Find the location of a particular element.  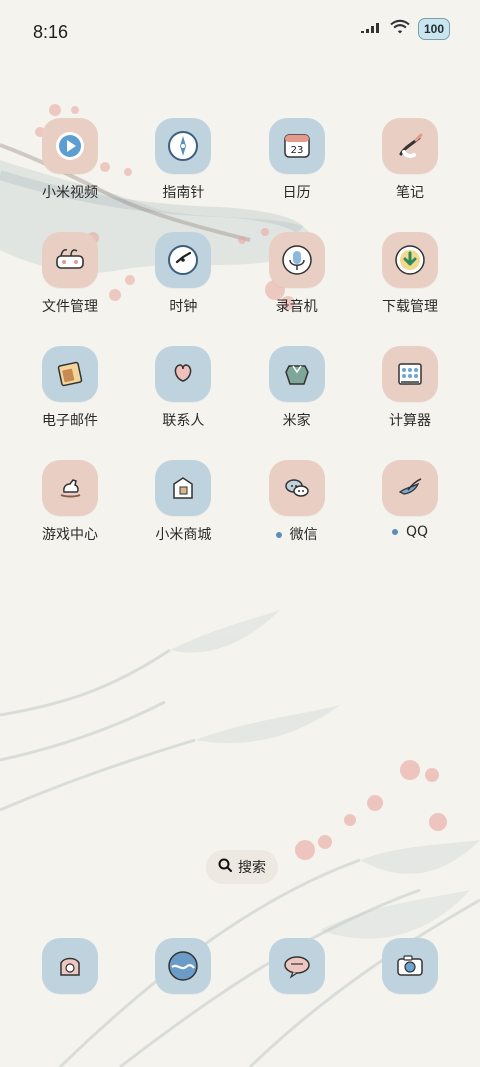

app-icon-xiaomi-video is located at coordinates (70, 146).